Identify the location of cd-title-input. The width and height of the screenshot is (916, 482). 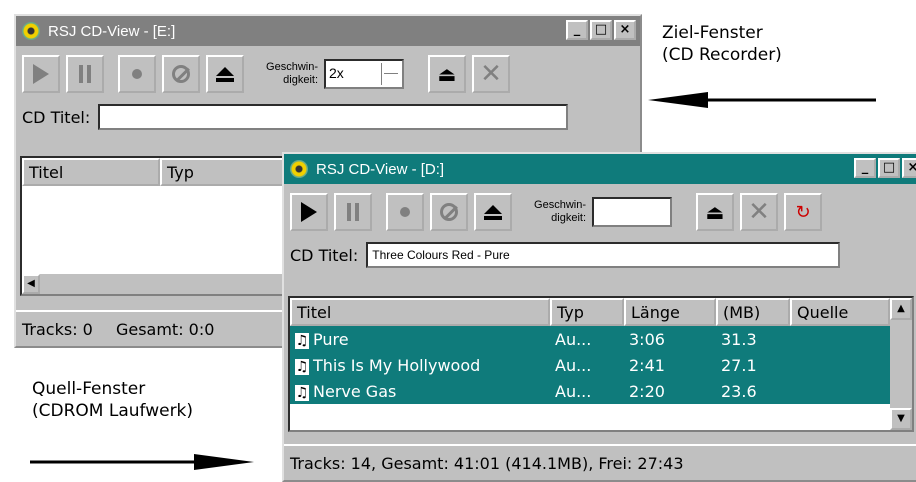
(333, 117).